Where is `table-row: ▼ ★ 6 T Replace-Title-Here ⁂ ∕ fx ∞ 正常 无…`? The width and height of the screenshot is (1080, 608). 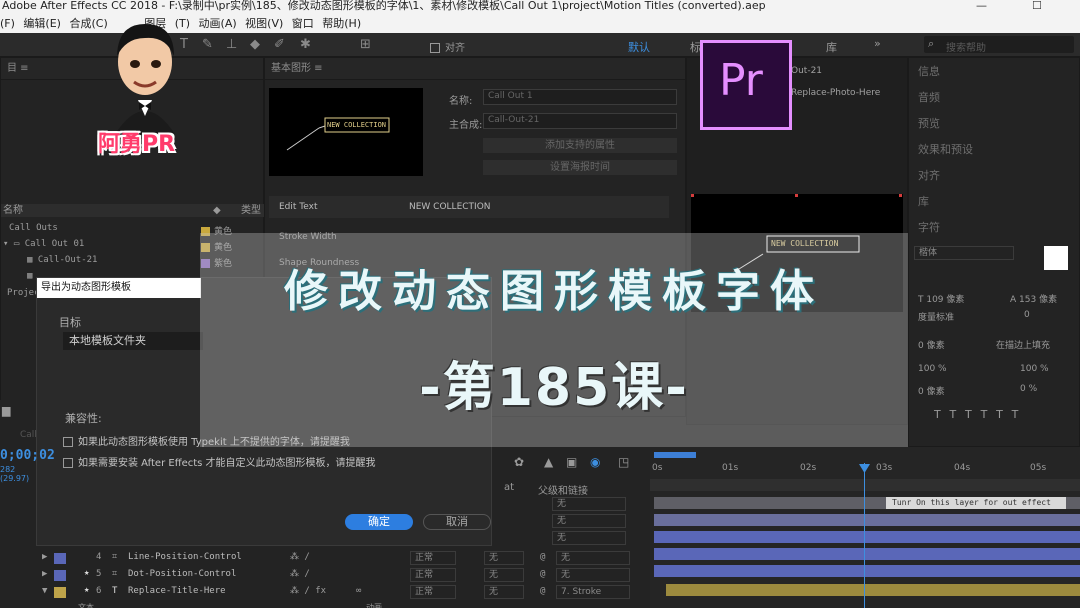 table-row: ▼ ★ 6 T Replace-Title-Here ⁂ ∕ fx ∞ 正常 无… is located at coordinates (343, 592).